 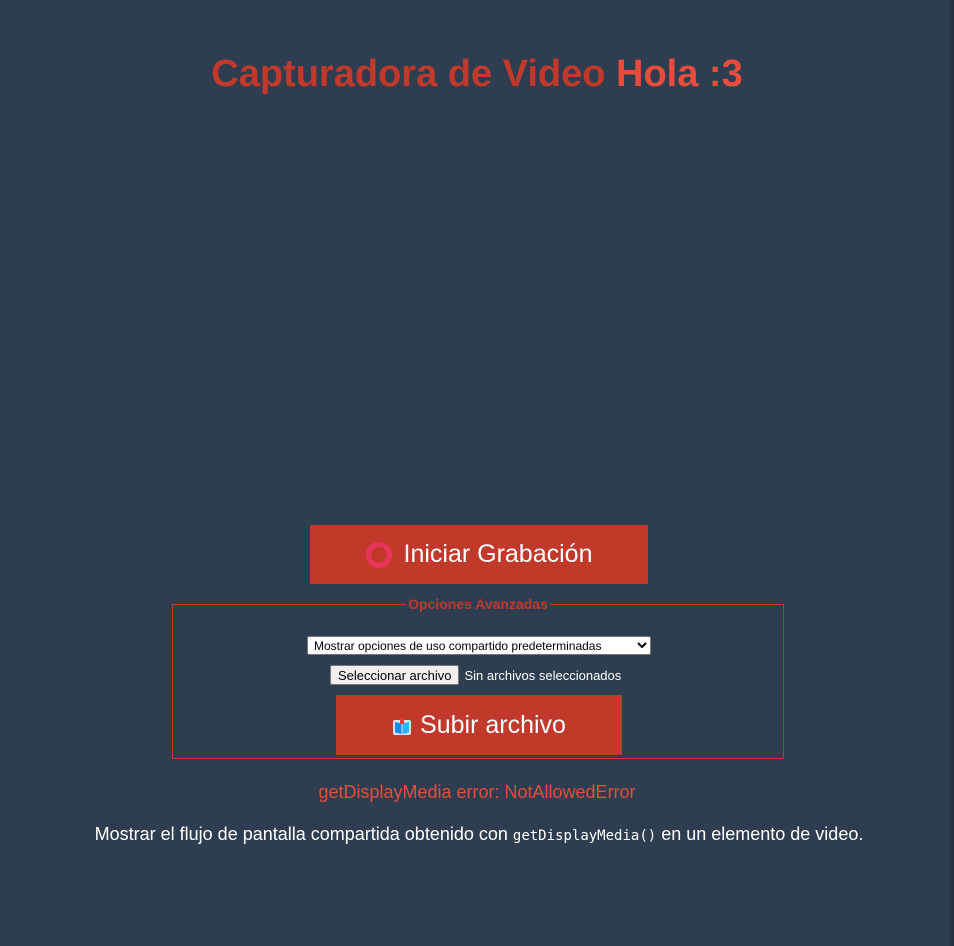 I want to click on file-status: Sin archivos seleccionados, so click(x=543, y=675).